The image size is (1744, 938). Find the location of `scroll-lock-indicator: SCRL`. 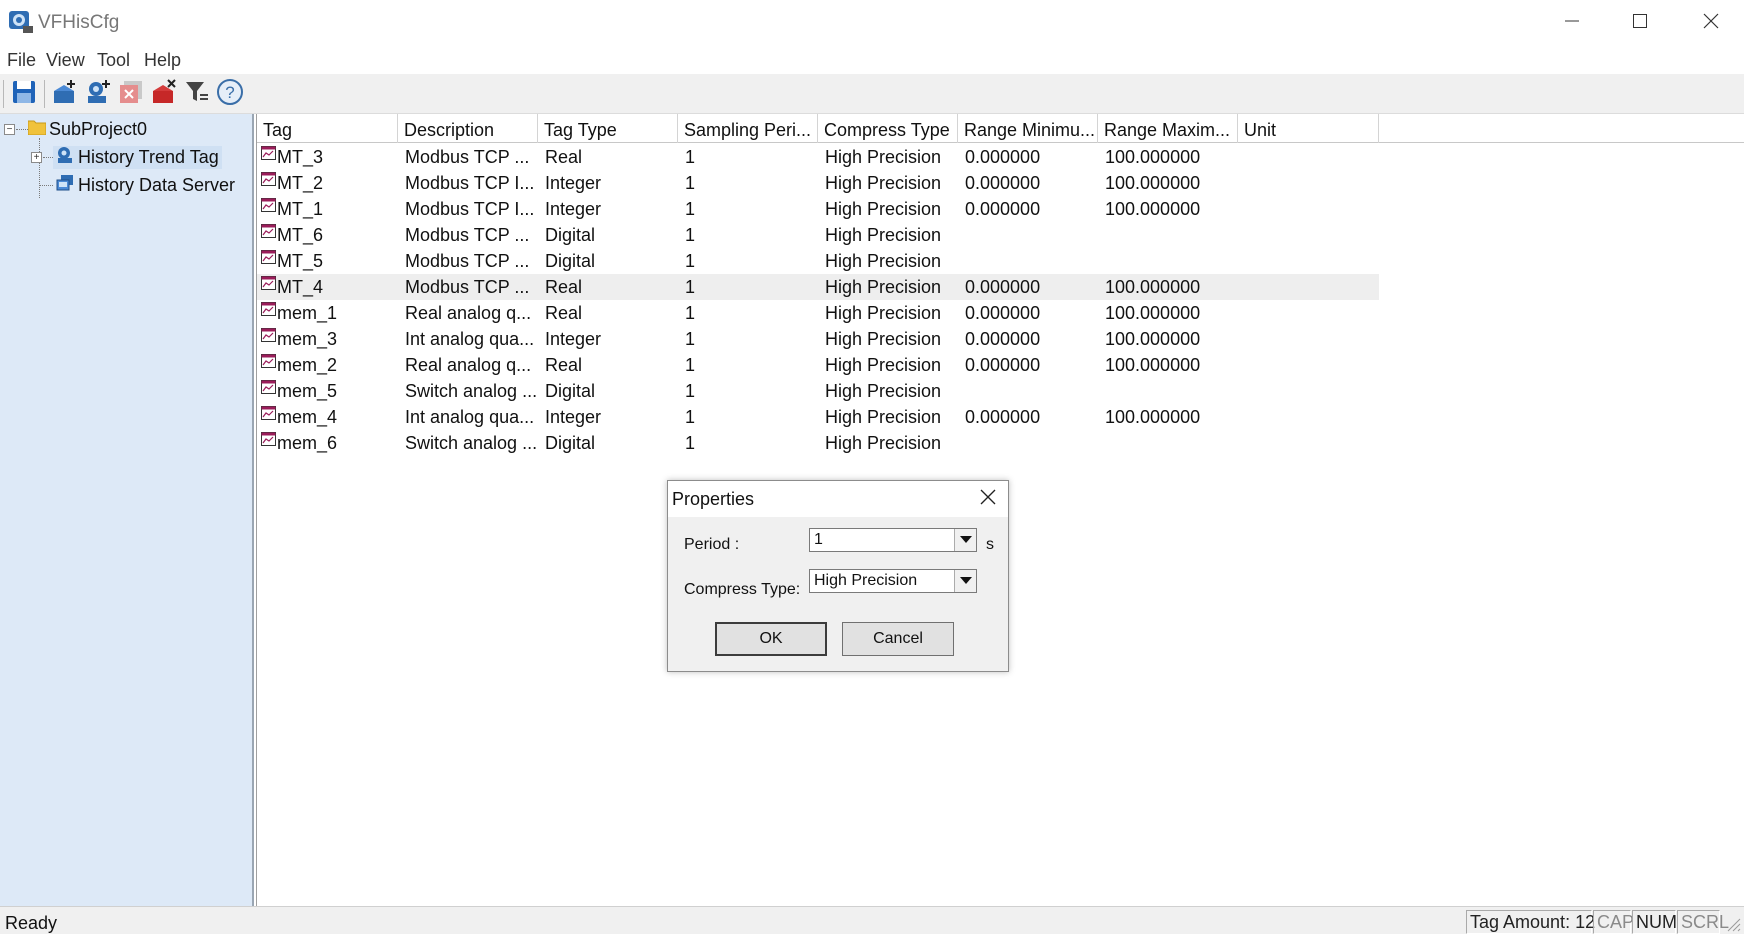

scroll-lock-indicator: SCRL is located at coordinates (1703, 922).